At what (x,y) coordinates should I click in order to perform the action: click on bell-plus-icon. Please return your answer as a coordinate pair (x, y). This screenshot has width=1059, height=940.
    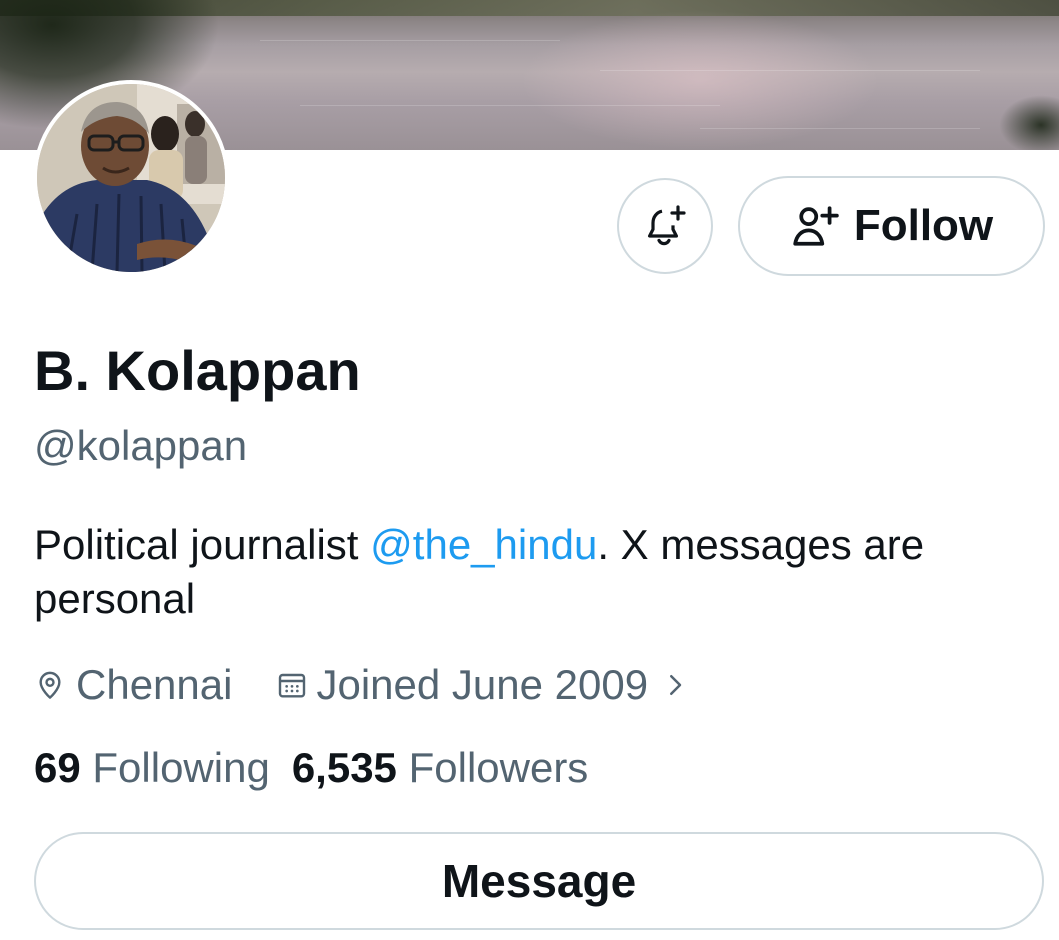
    Looking at the image, I should click on (667, 225).